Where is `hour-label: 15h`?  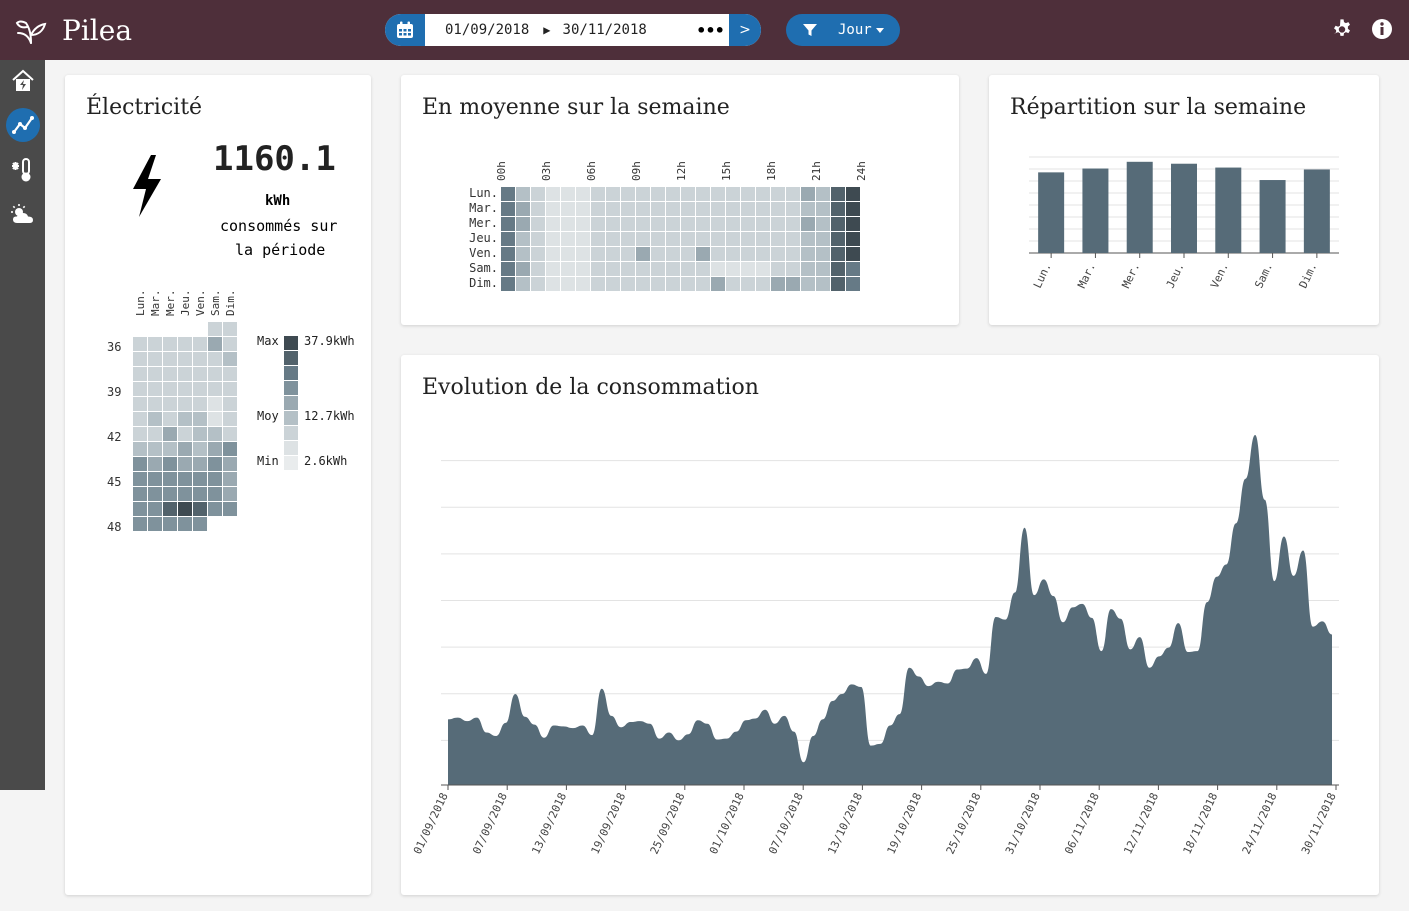 hour-label: 15h is located at coordinates (726, 171).